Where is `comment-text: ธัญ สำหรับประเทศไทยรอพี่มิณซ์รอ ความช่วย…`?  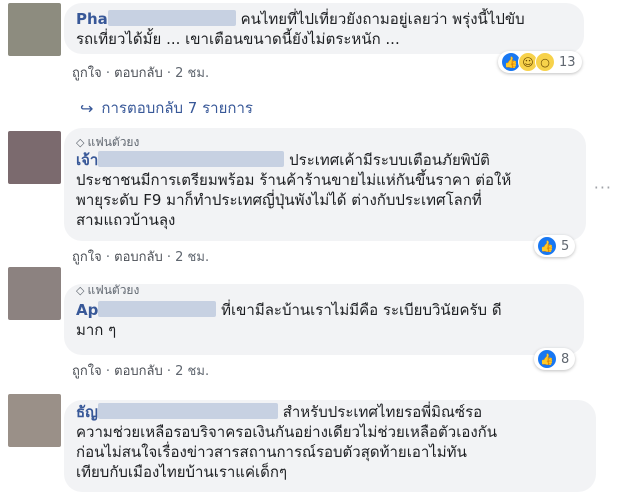 comment-text: ธัญ สำหรับประเทศไทยรอพี่มิณซ์รอ ความช่วย… is located at coordinates (330, 442).